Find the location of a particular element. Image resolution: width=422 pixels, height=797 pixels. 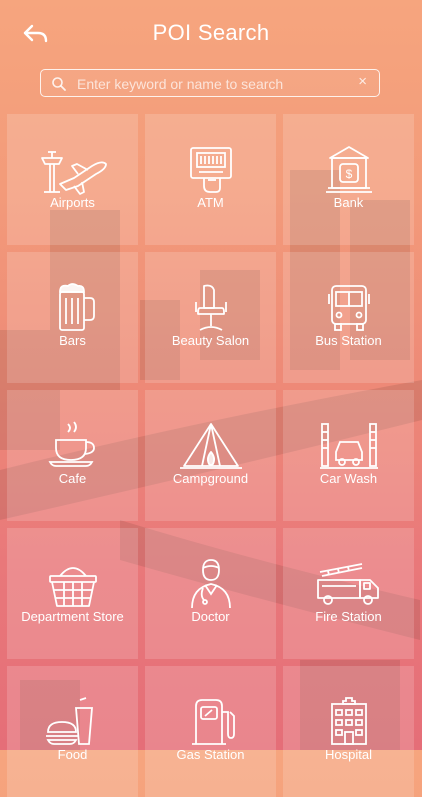

category-tile-atm: ATM is located at coordinates (210, 179).